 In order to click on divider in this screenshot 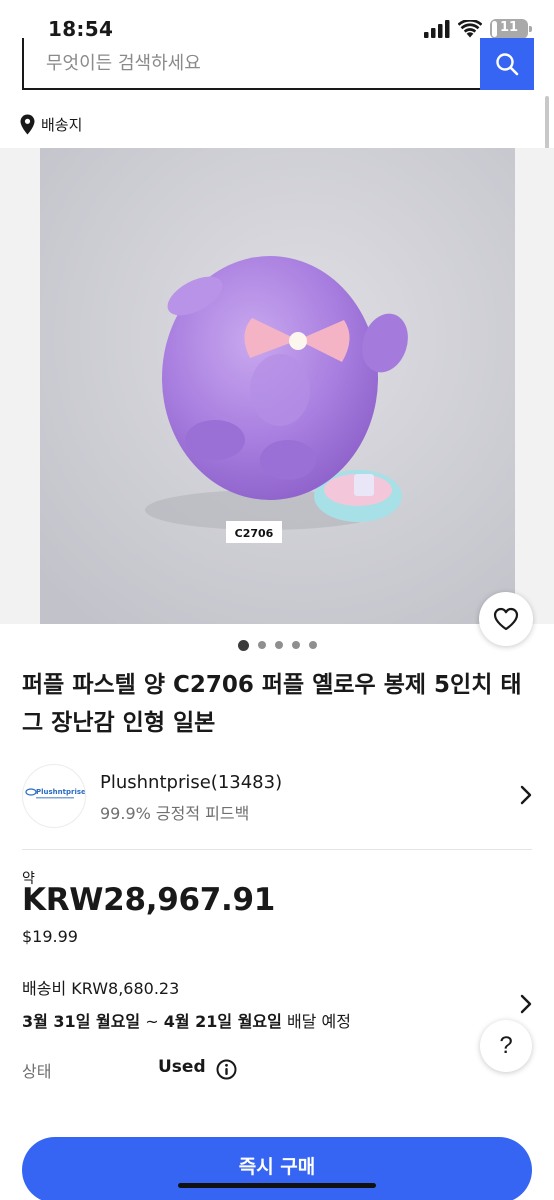, I will do `click(277, 849)`.